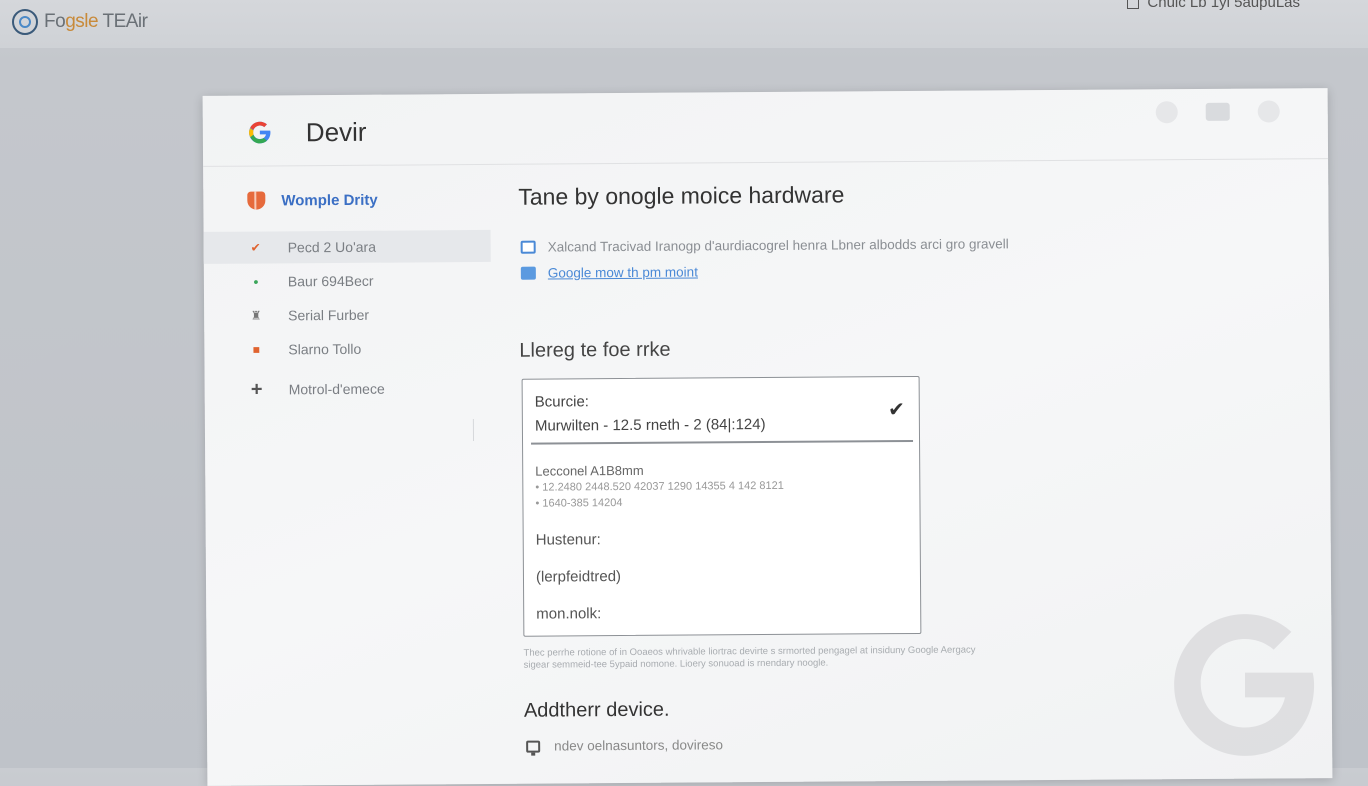 This screenshot has width=1368, height=786. What do you see at coordinates (722, 442) in the screenshot?
I see `card-divider` at bounding box center [722, 442].